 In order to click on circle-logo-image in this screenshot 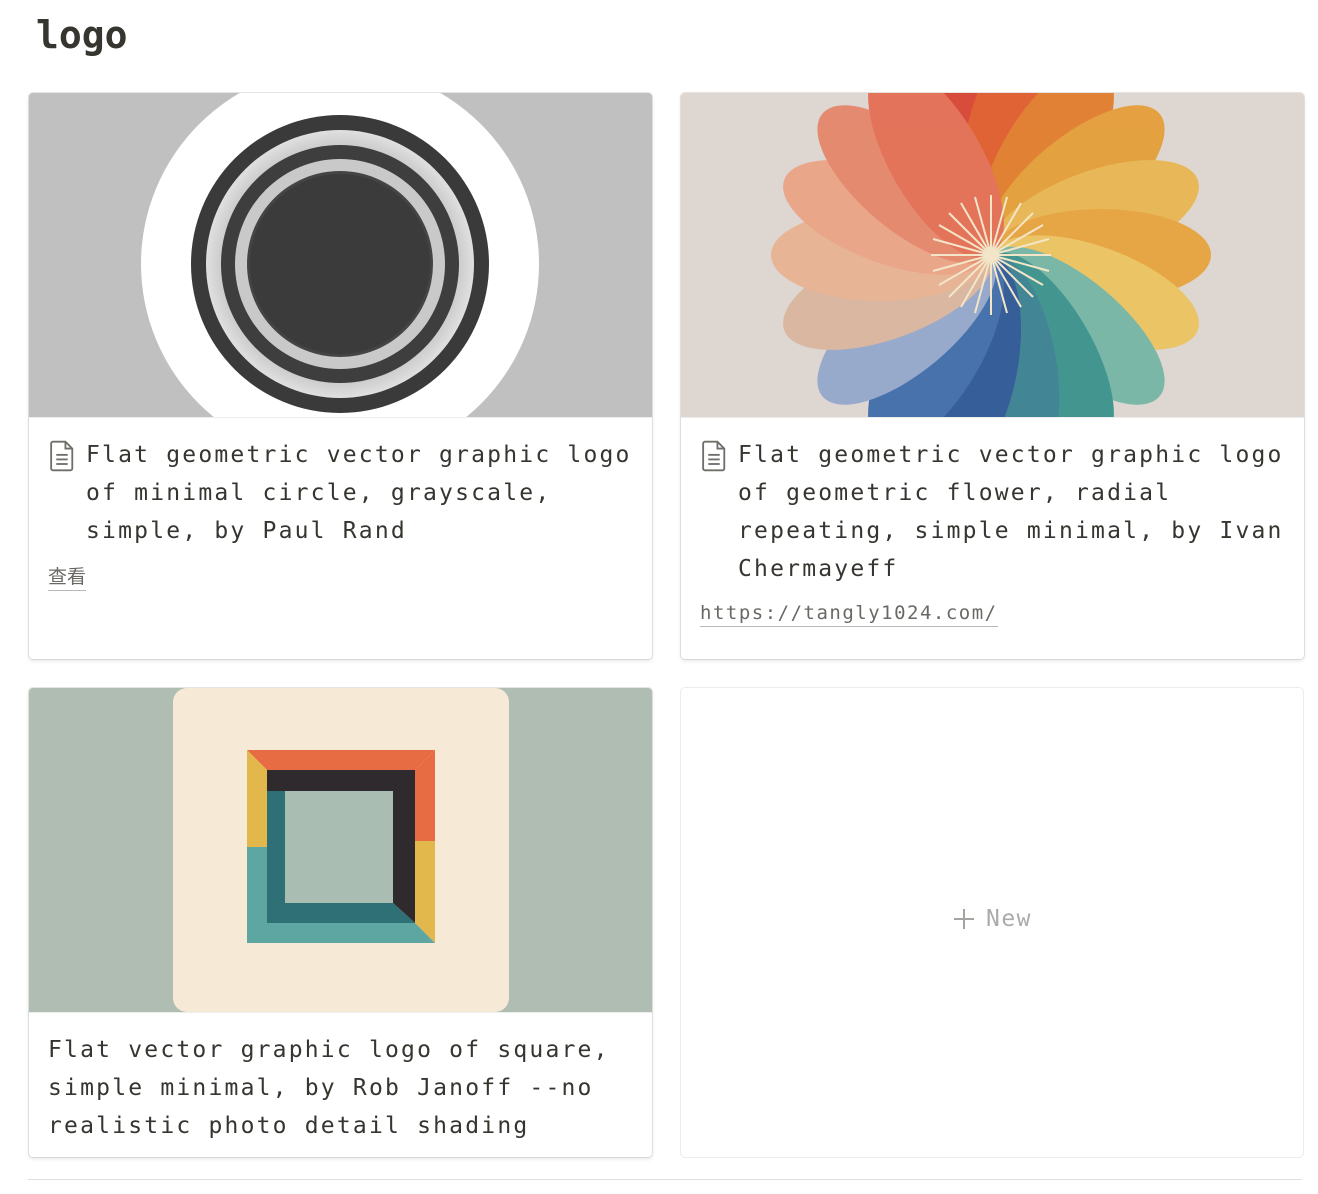, I will do `click(340, 255)`.